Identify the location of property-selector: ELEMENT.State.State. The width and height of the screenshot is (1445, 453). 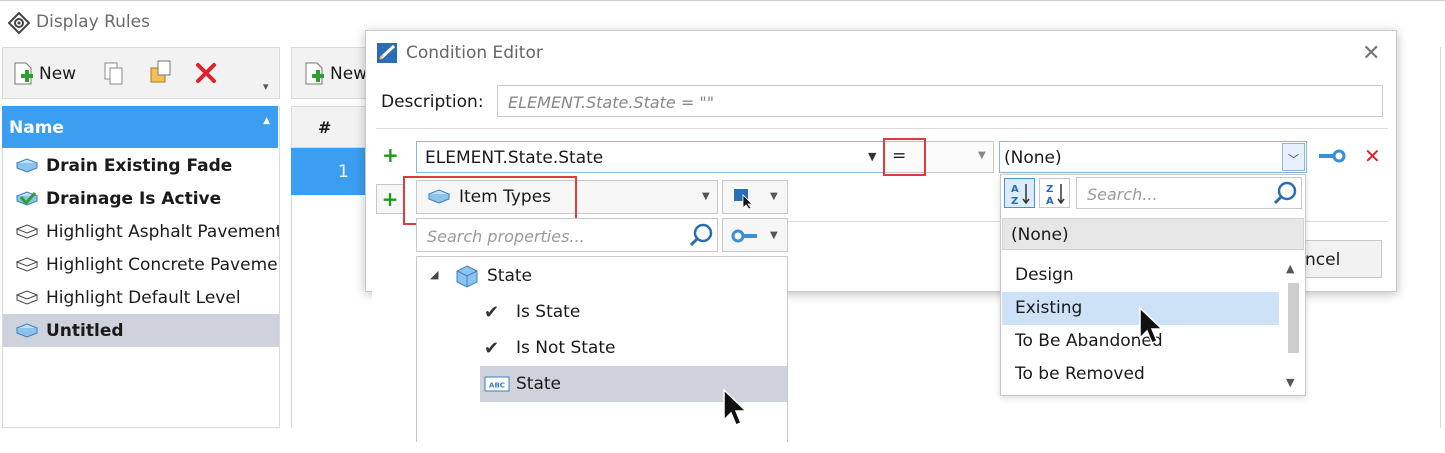
(650, 157).